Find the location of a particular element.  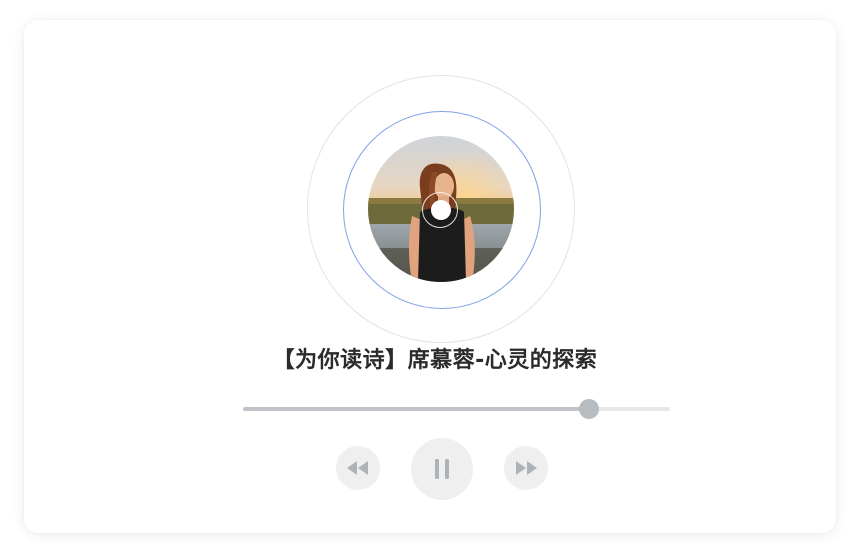

fast-forward-button is located at coordinates (526, 468).